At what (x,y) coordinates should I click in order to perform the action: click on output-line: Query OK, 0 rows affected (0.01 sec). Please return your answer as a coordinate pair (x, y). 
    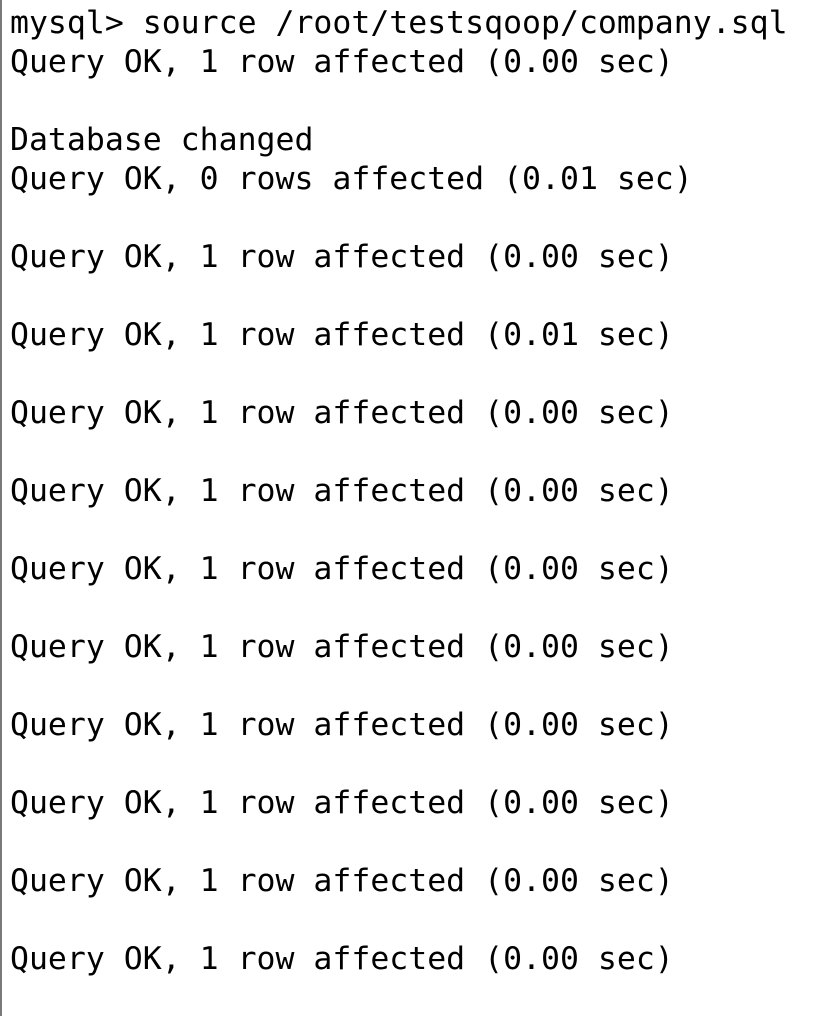
    Looking at the image, I should click on (351, 179).